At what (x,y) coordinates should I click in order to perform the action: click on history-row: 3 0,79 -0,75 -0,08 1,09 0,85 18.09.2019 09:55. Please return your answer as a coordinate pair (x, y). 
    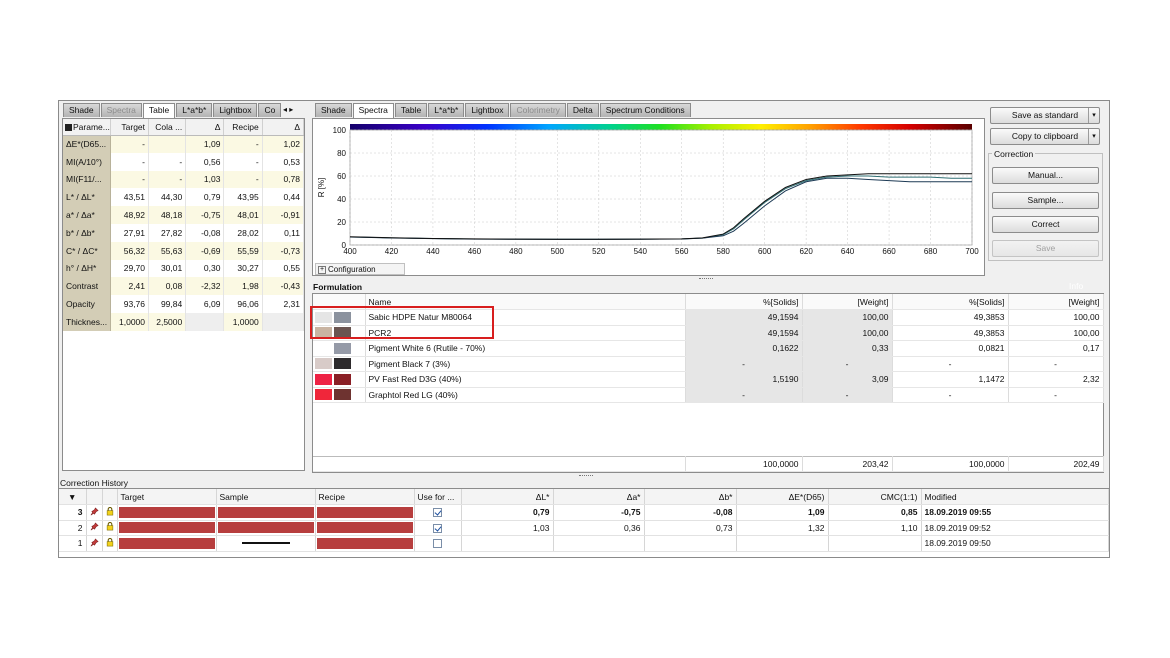
    Looking at the image, I should click on (584, 512).